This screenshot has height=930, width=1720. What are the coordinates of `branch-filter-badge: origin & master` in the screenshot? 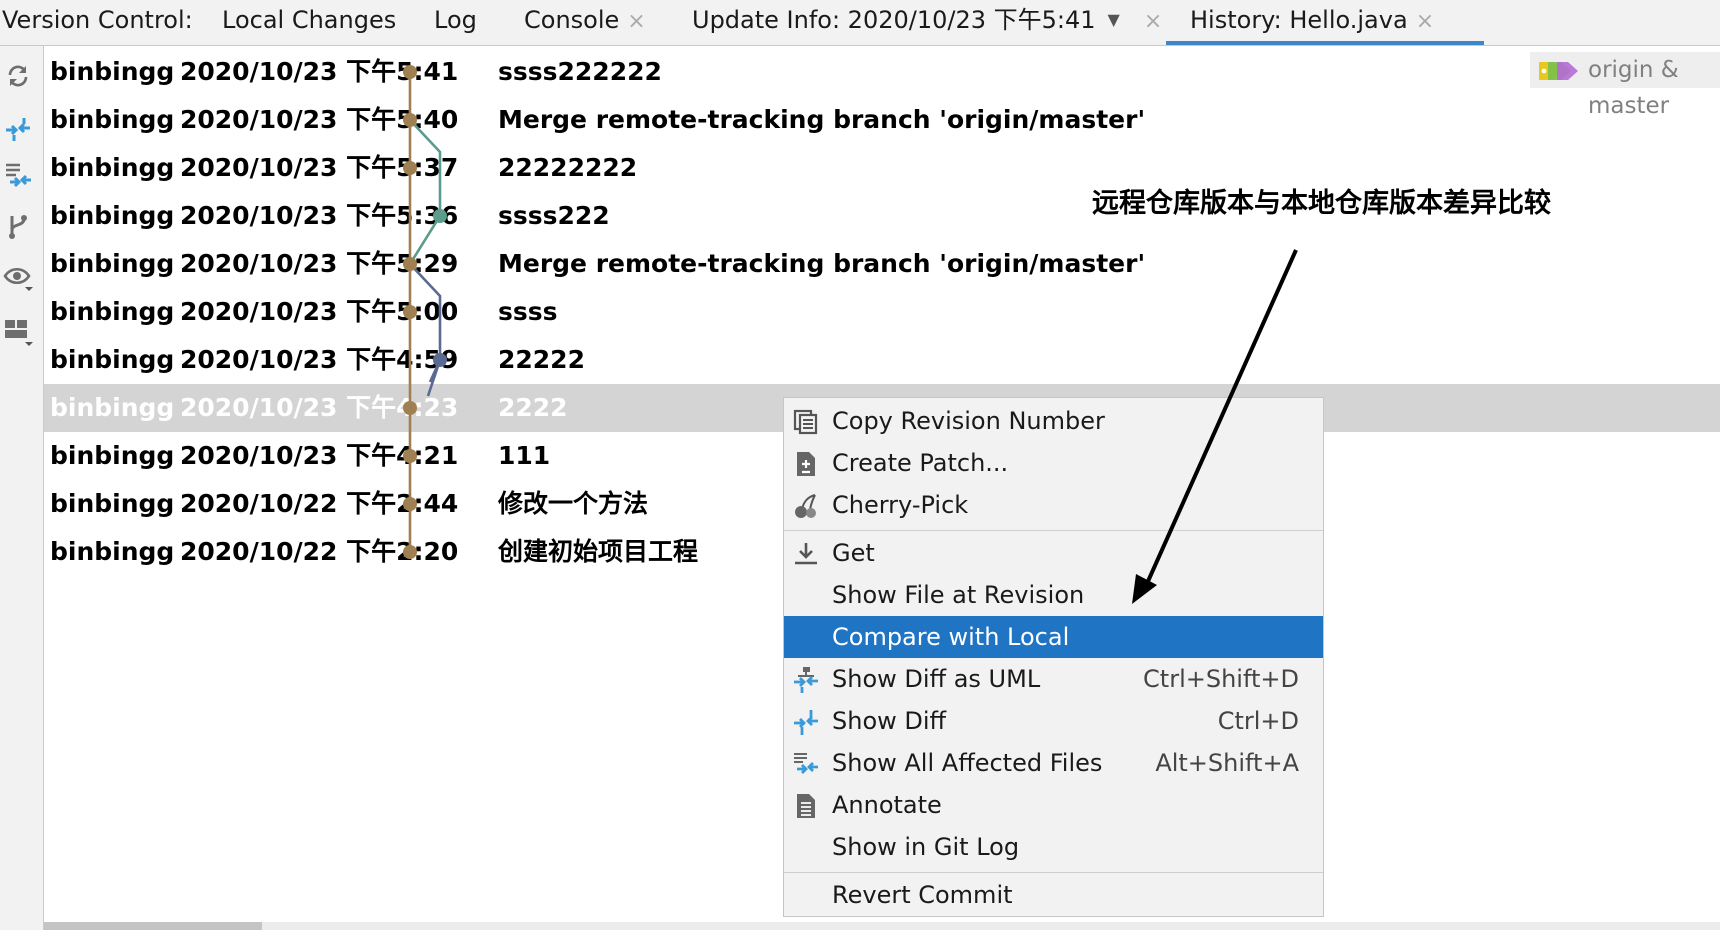 It's located at (1625, 85).